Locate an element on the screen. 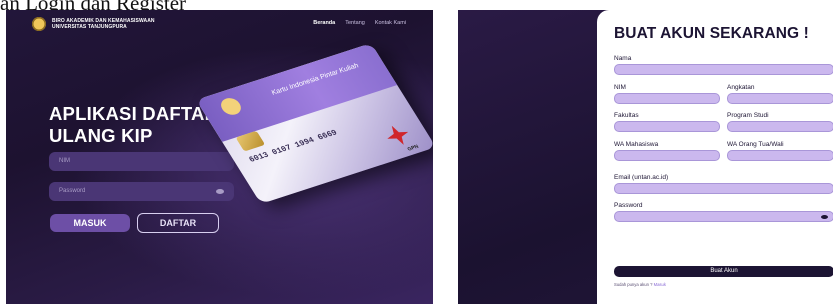  label-program-studi: Program Studi is located at coordinates (748, 115).